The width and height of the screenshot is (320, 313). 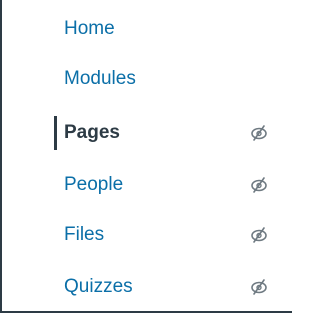 What do you see at coordinates (147, 29) in the screenshot?
I see `nav-item-home: Home` at bounding box center [147, 29].